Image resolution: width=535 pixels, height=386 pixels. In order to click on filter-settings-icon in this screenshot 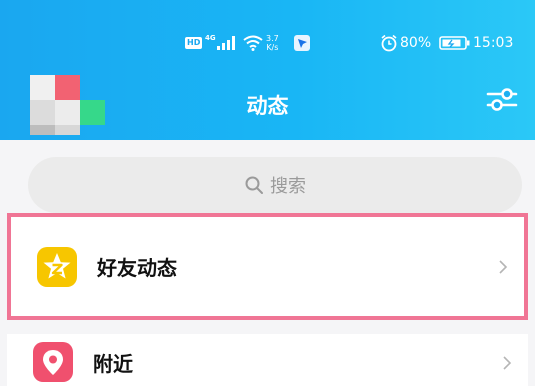, I will do `click(502, 99)`.